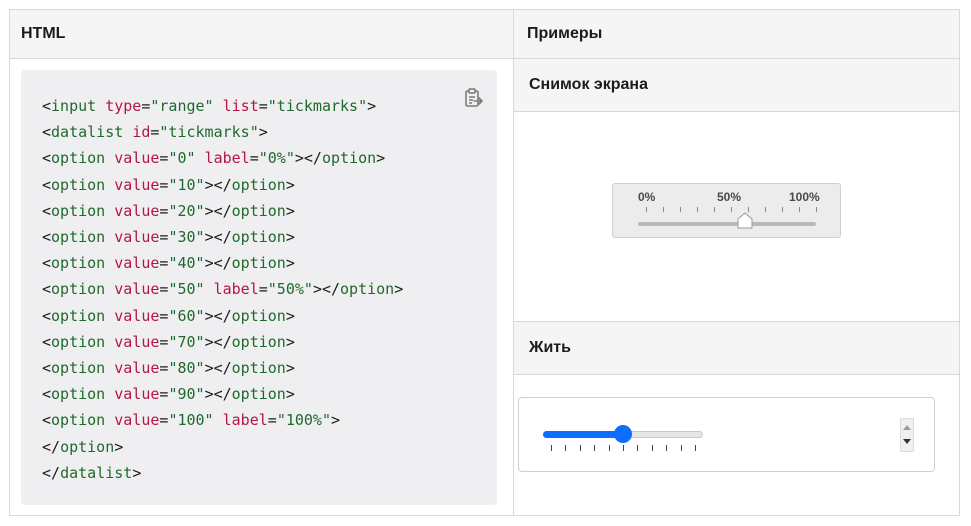  Describe the element at coordinates (745, 220) in the screenshot. I see `screenshot-thumb` at that location.